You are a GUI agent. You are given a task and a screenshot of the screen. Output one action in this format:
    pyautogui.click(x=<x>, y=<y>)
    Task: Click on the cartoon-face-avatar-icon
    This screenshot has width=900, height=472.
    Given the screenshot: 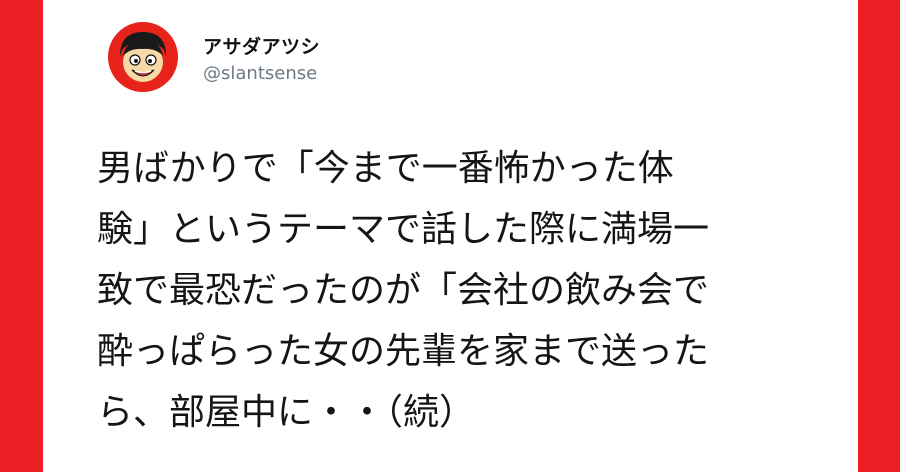 What is the action you would take?
    pyautogui.click(x=143, y=57)
    